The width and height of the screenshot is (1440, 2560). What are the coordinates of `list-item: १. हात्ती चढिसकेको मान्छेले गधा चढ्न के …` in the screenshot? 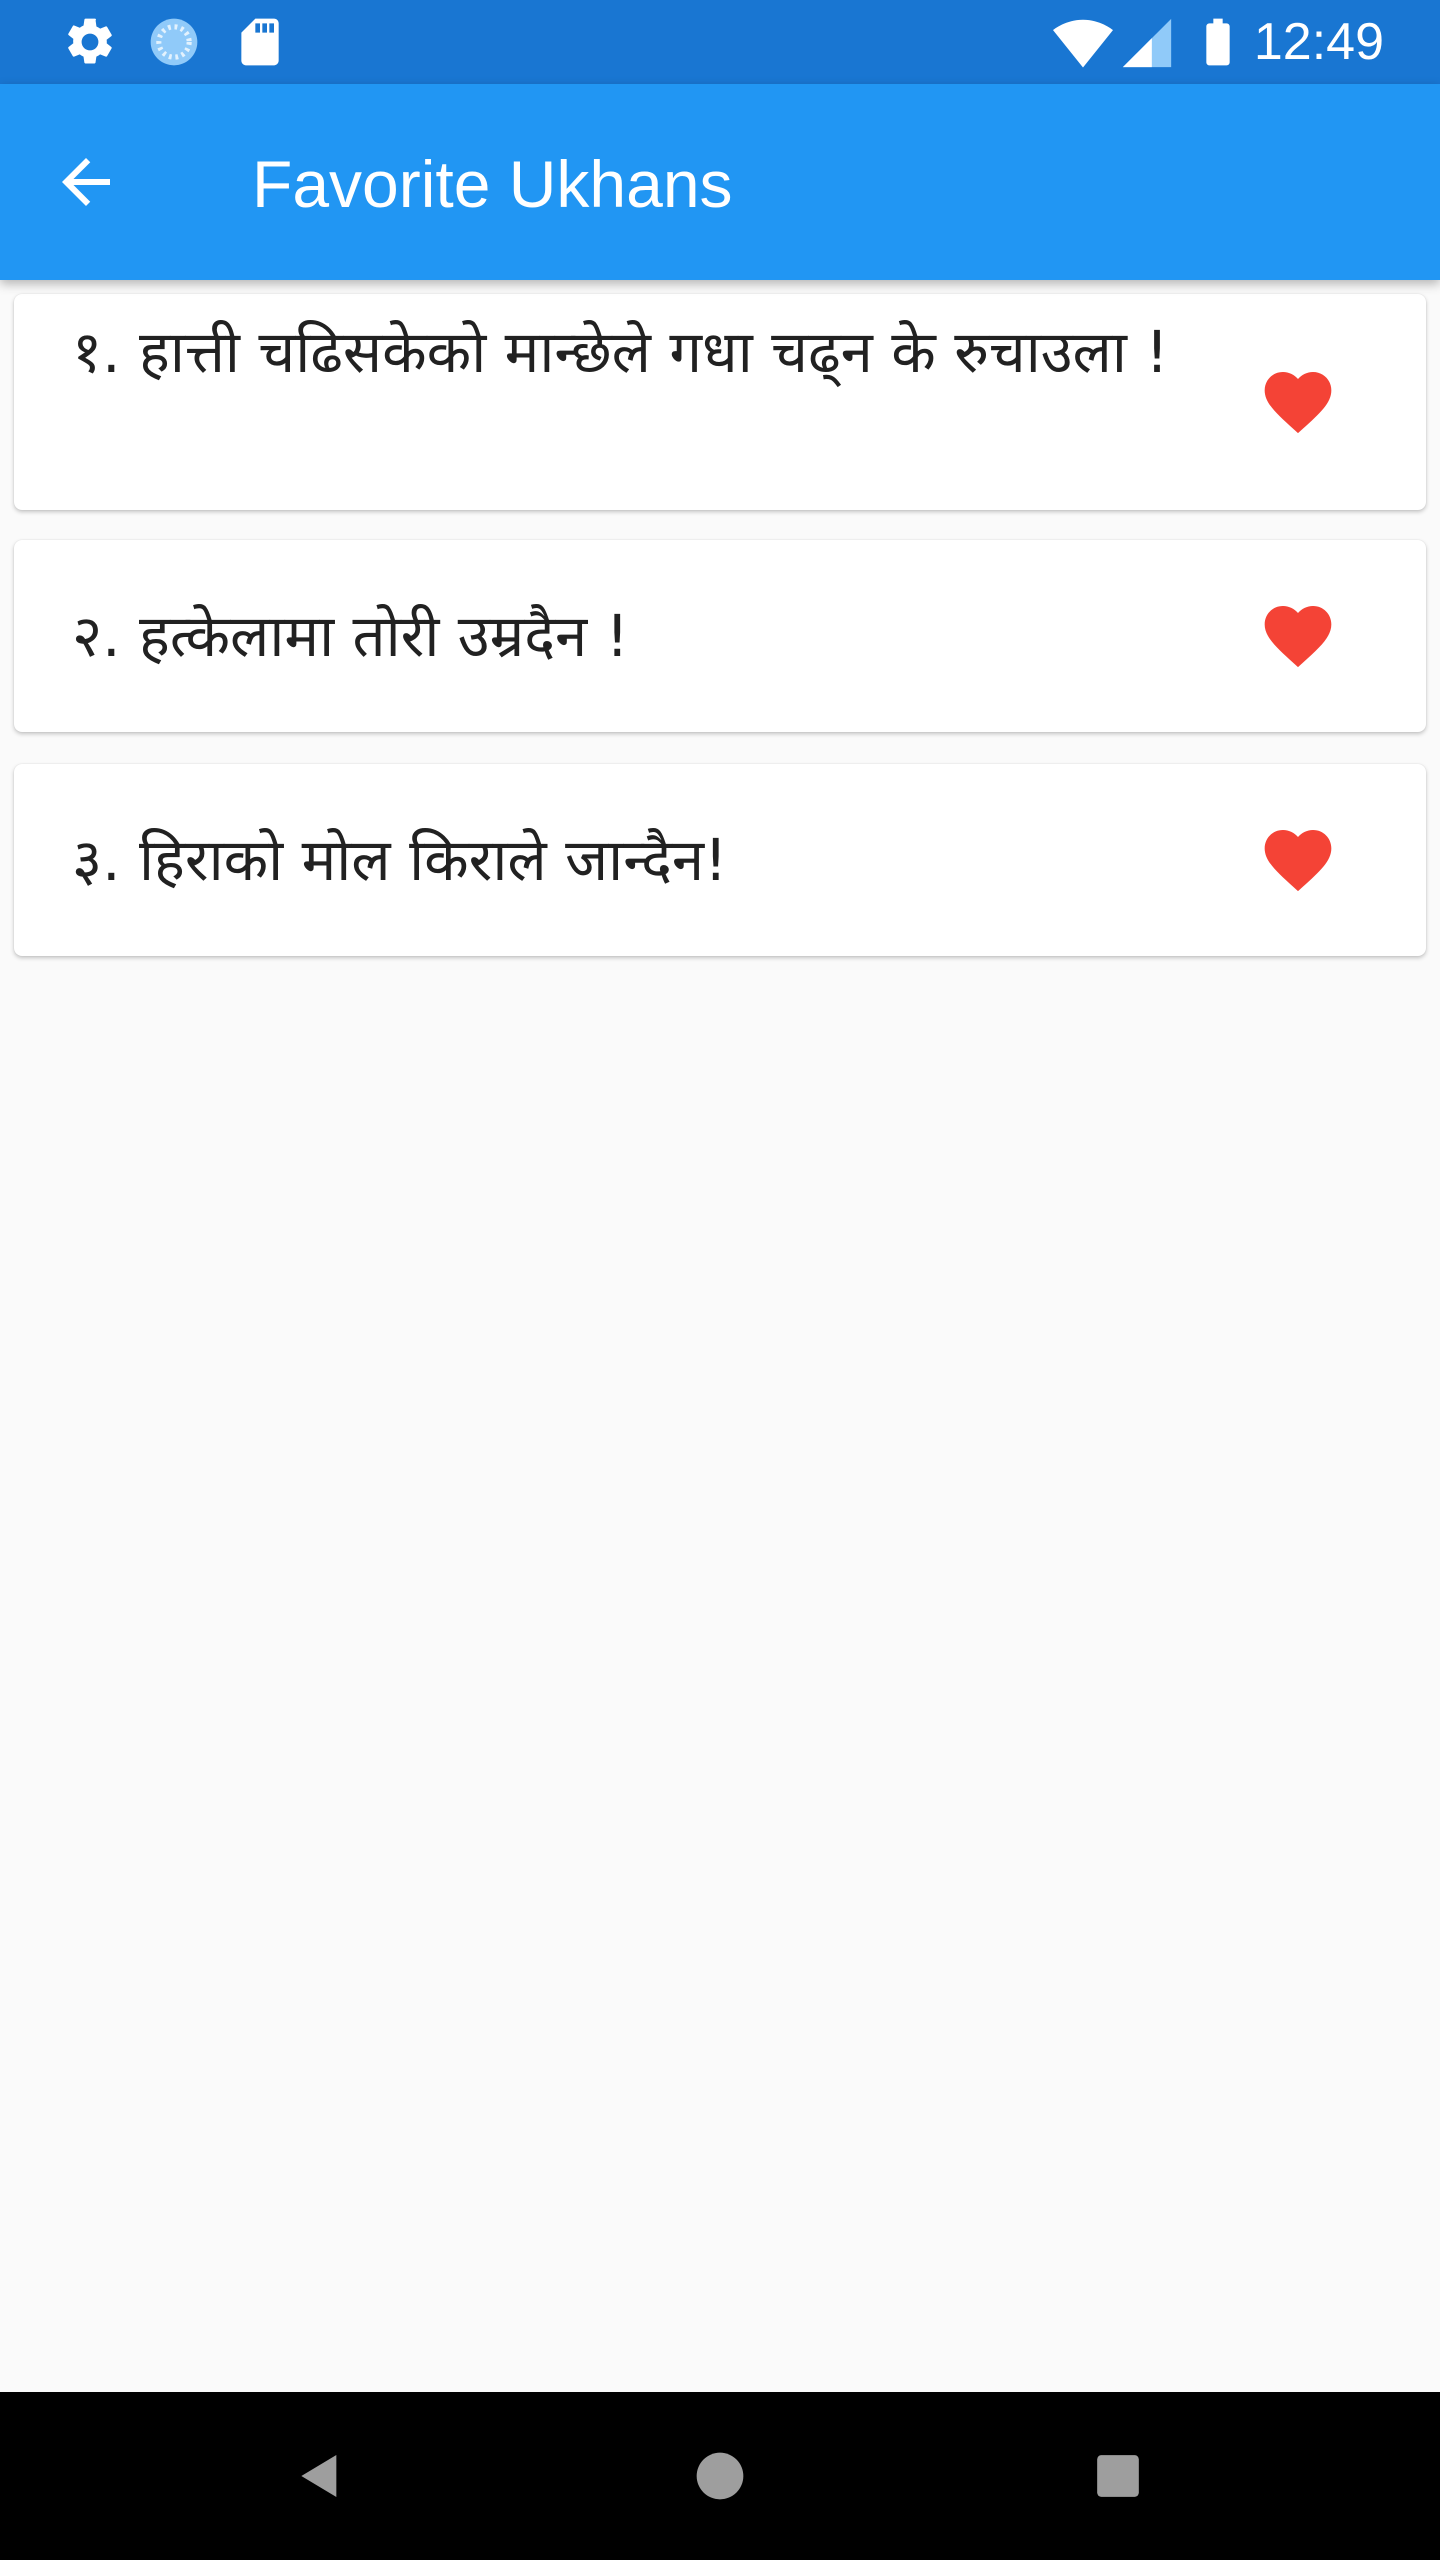 It's located at (720, 402).